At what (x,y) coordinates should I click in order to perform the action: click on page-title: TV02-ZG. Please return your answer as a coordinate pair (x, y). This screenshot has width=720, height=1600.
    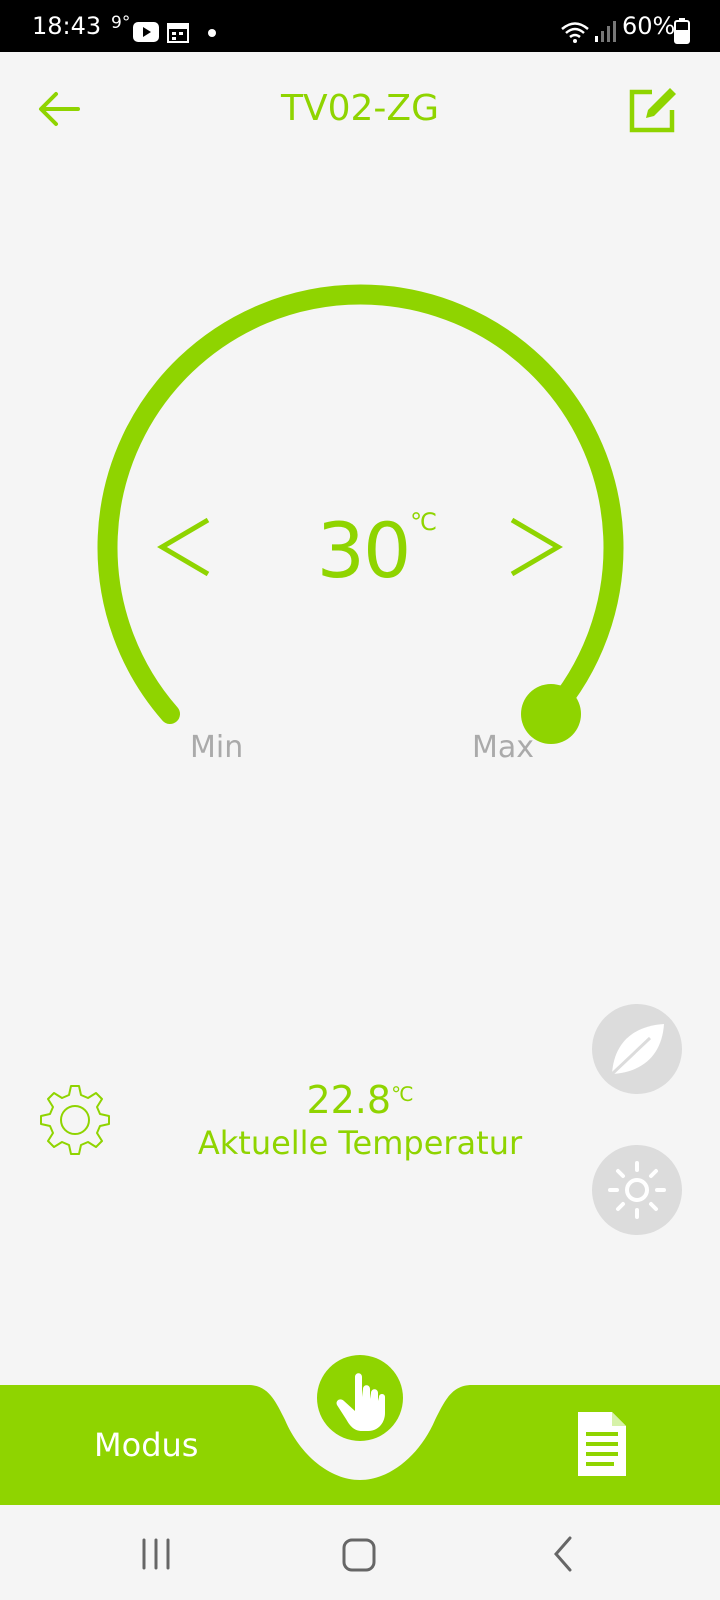
    Looking at the image, I should click on (360, 108).